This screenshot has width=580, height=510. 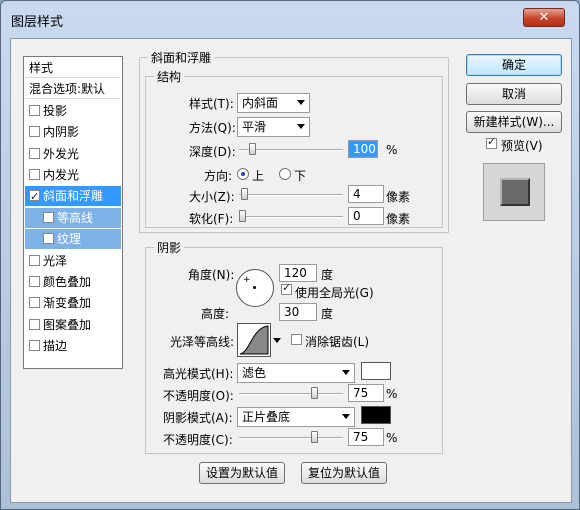 What do you see at coordinates (198, 440) in the screenshot?
I see `shadow-opacity-label: 不透明度(C):` at bounding box center [198, 440].